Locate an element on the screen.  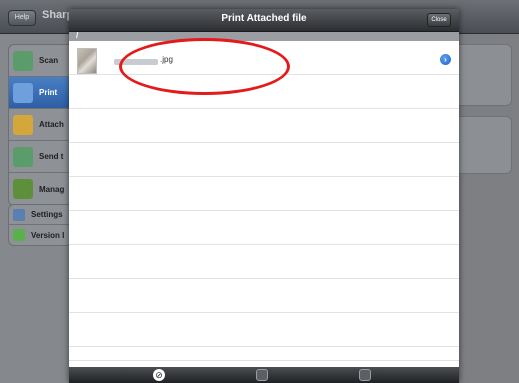
sidebar-item-label: Version I is located at coordinates (48, 235).